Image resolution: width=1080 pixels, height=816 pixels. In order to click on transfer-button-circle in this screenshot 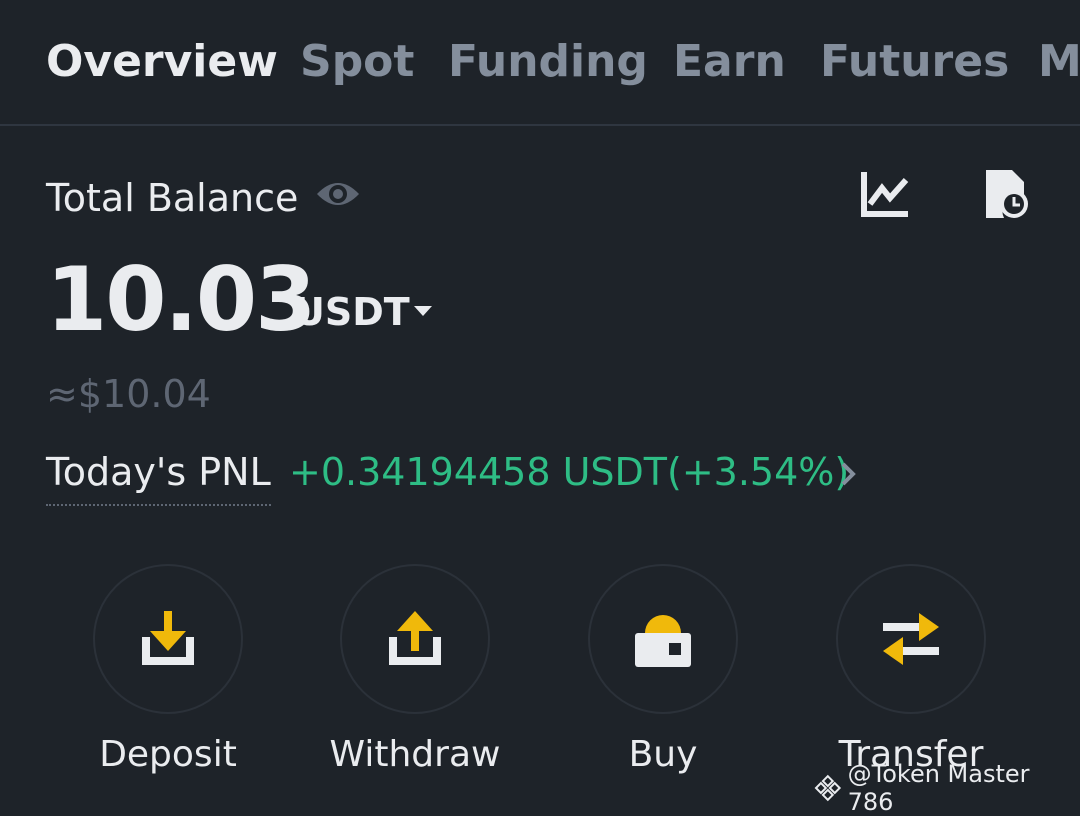, I will do `click(911, 639)`.